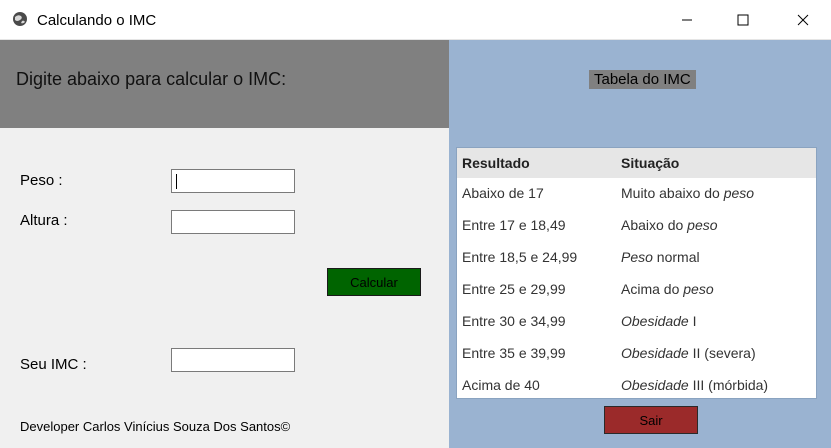  I want to click on table-row: Entre 25 e 29,99 Acima do peso, so click(636, 290).